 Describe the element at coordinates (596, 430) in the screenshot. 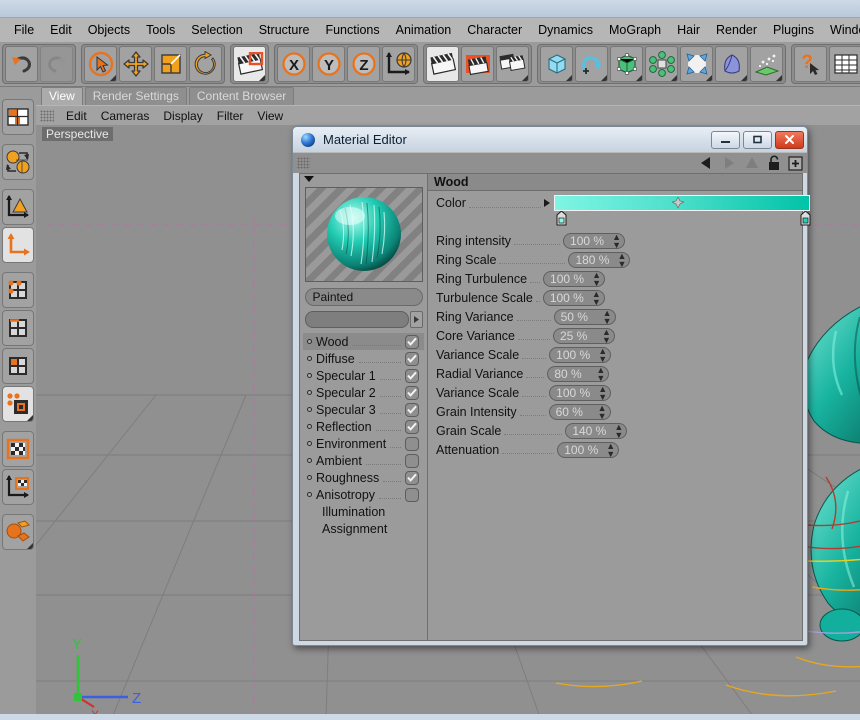

I see `param-value-field: 140 % ▲ ▼` at that location.